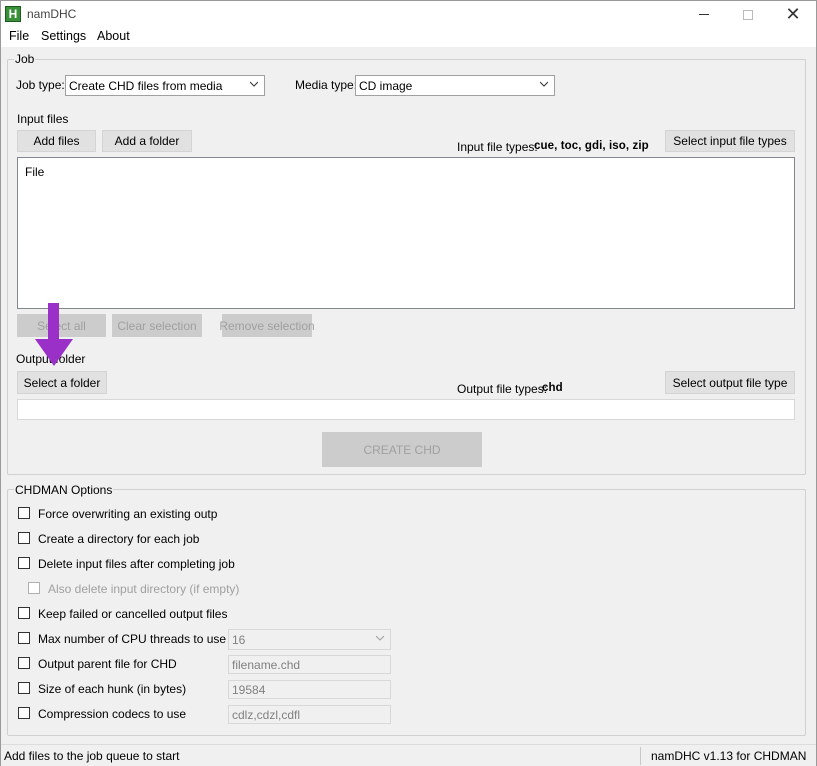 The width and height of the screenshot is (817, 766). Describe the element at coordinates (502, 389) in the screenshot. I see `output-file-types-label: Output file types:` at that location.